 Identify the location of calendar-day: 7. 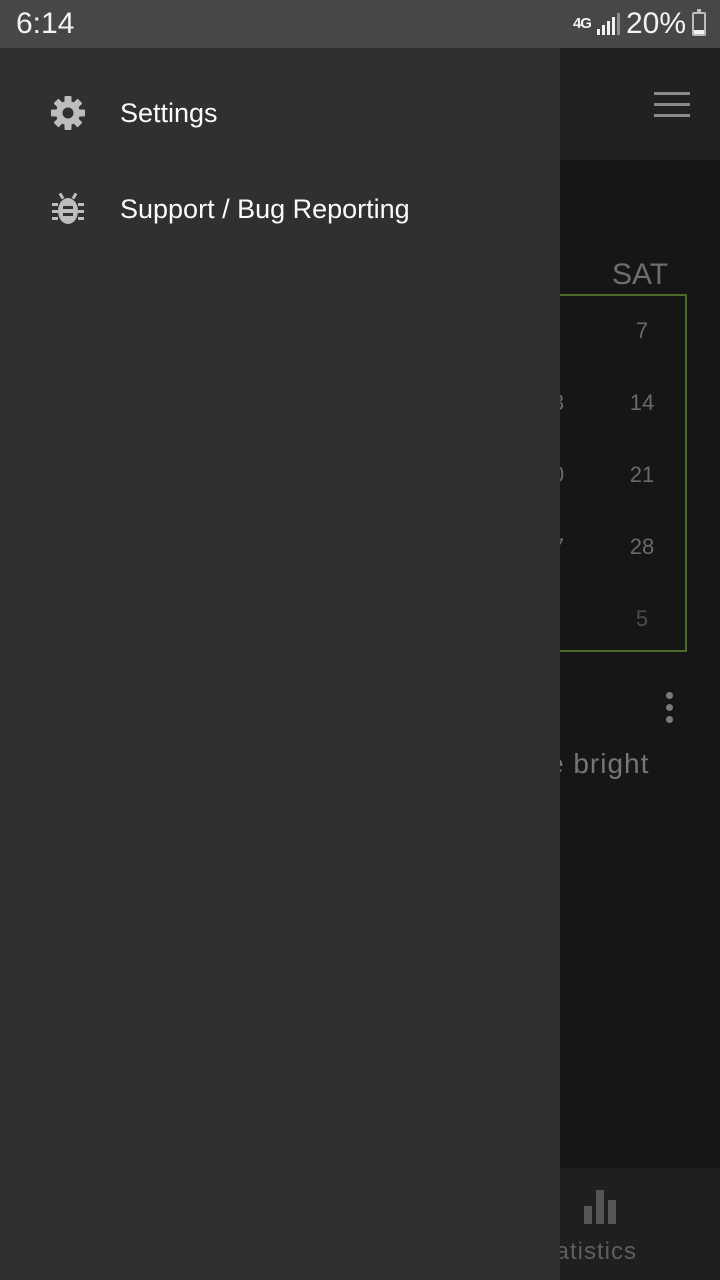
(642, 331).